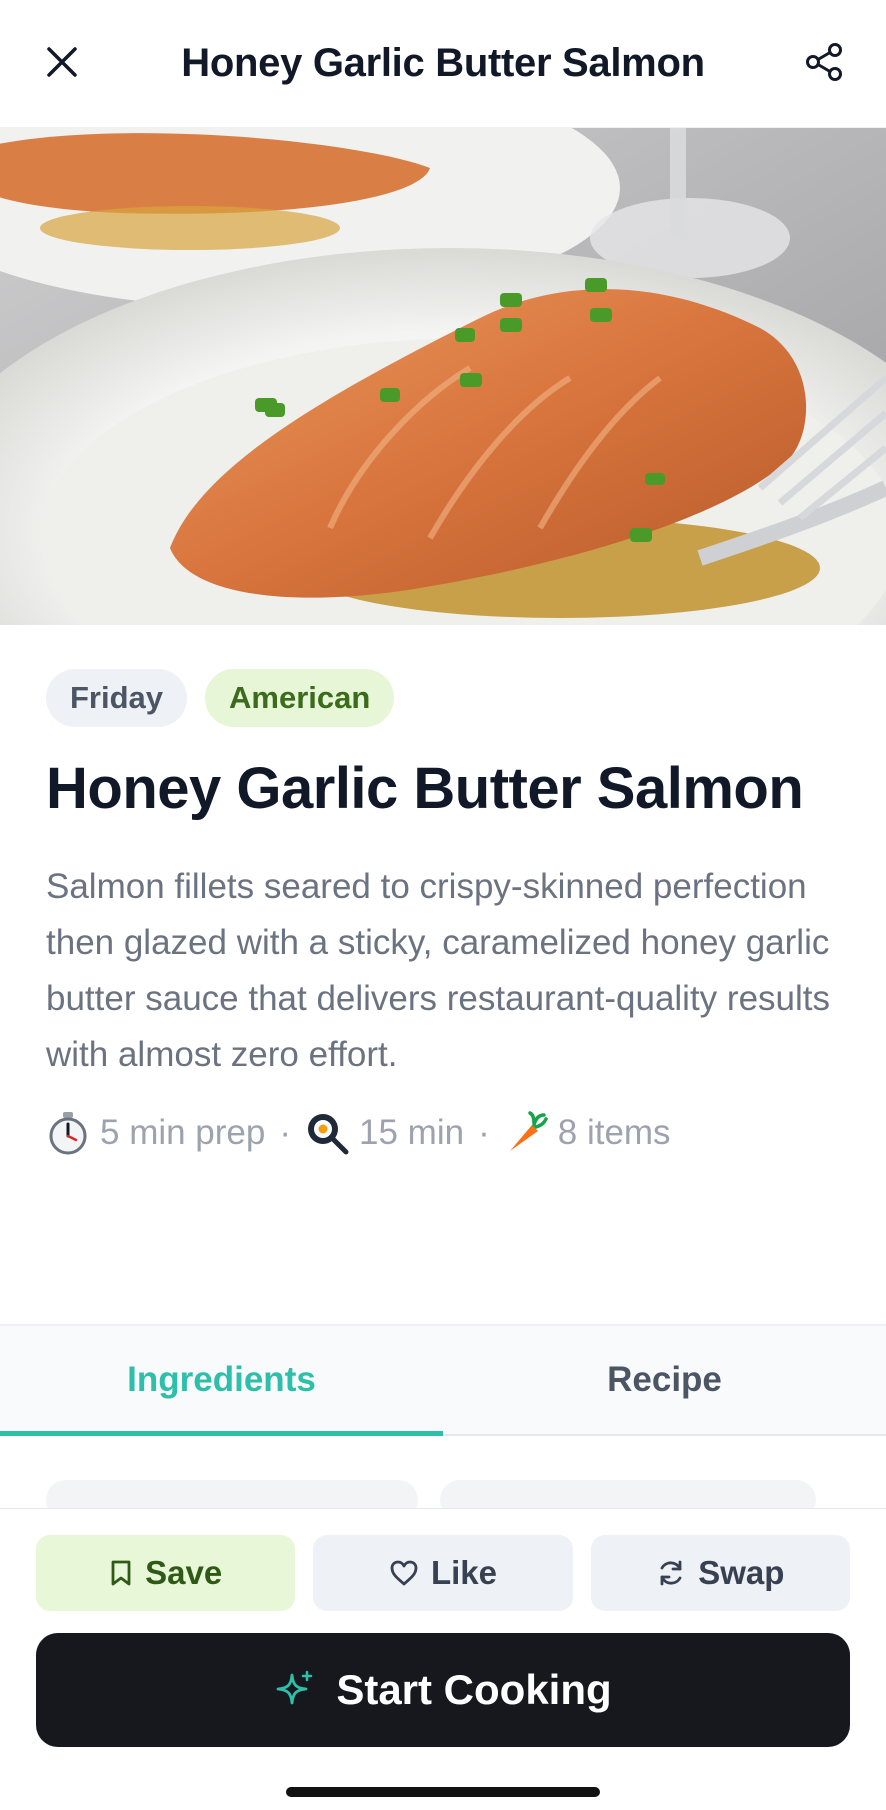 Image resolution: width=886 pixels, height=1810 pixels. I want to click on stopwatch-icon, so click(68, 1133).